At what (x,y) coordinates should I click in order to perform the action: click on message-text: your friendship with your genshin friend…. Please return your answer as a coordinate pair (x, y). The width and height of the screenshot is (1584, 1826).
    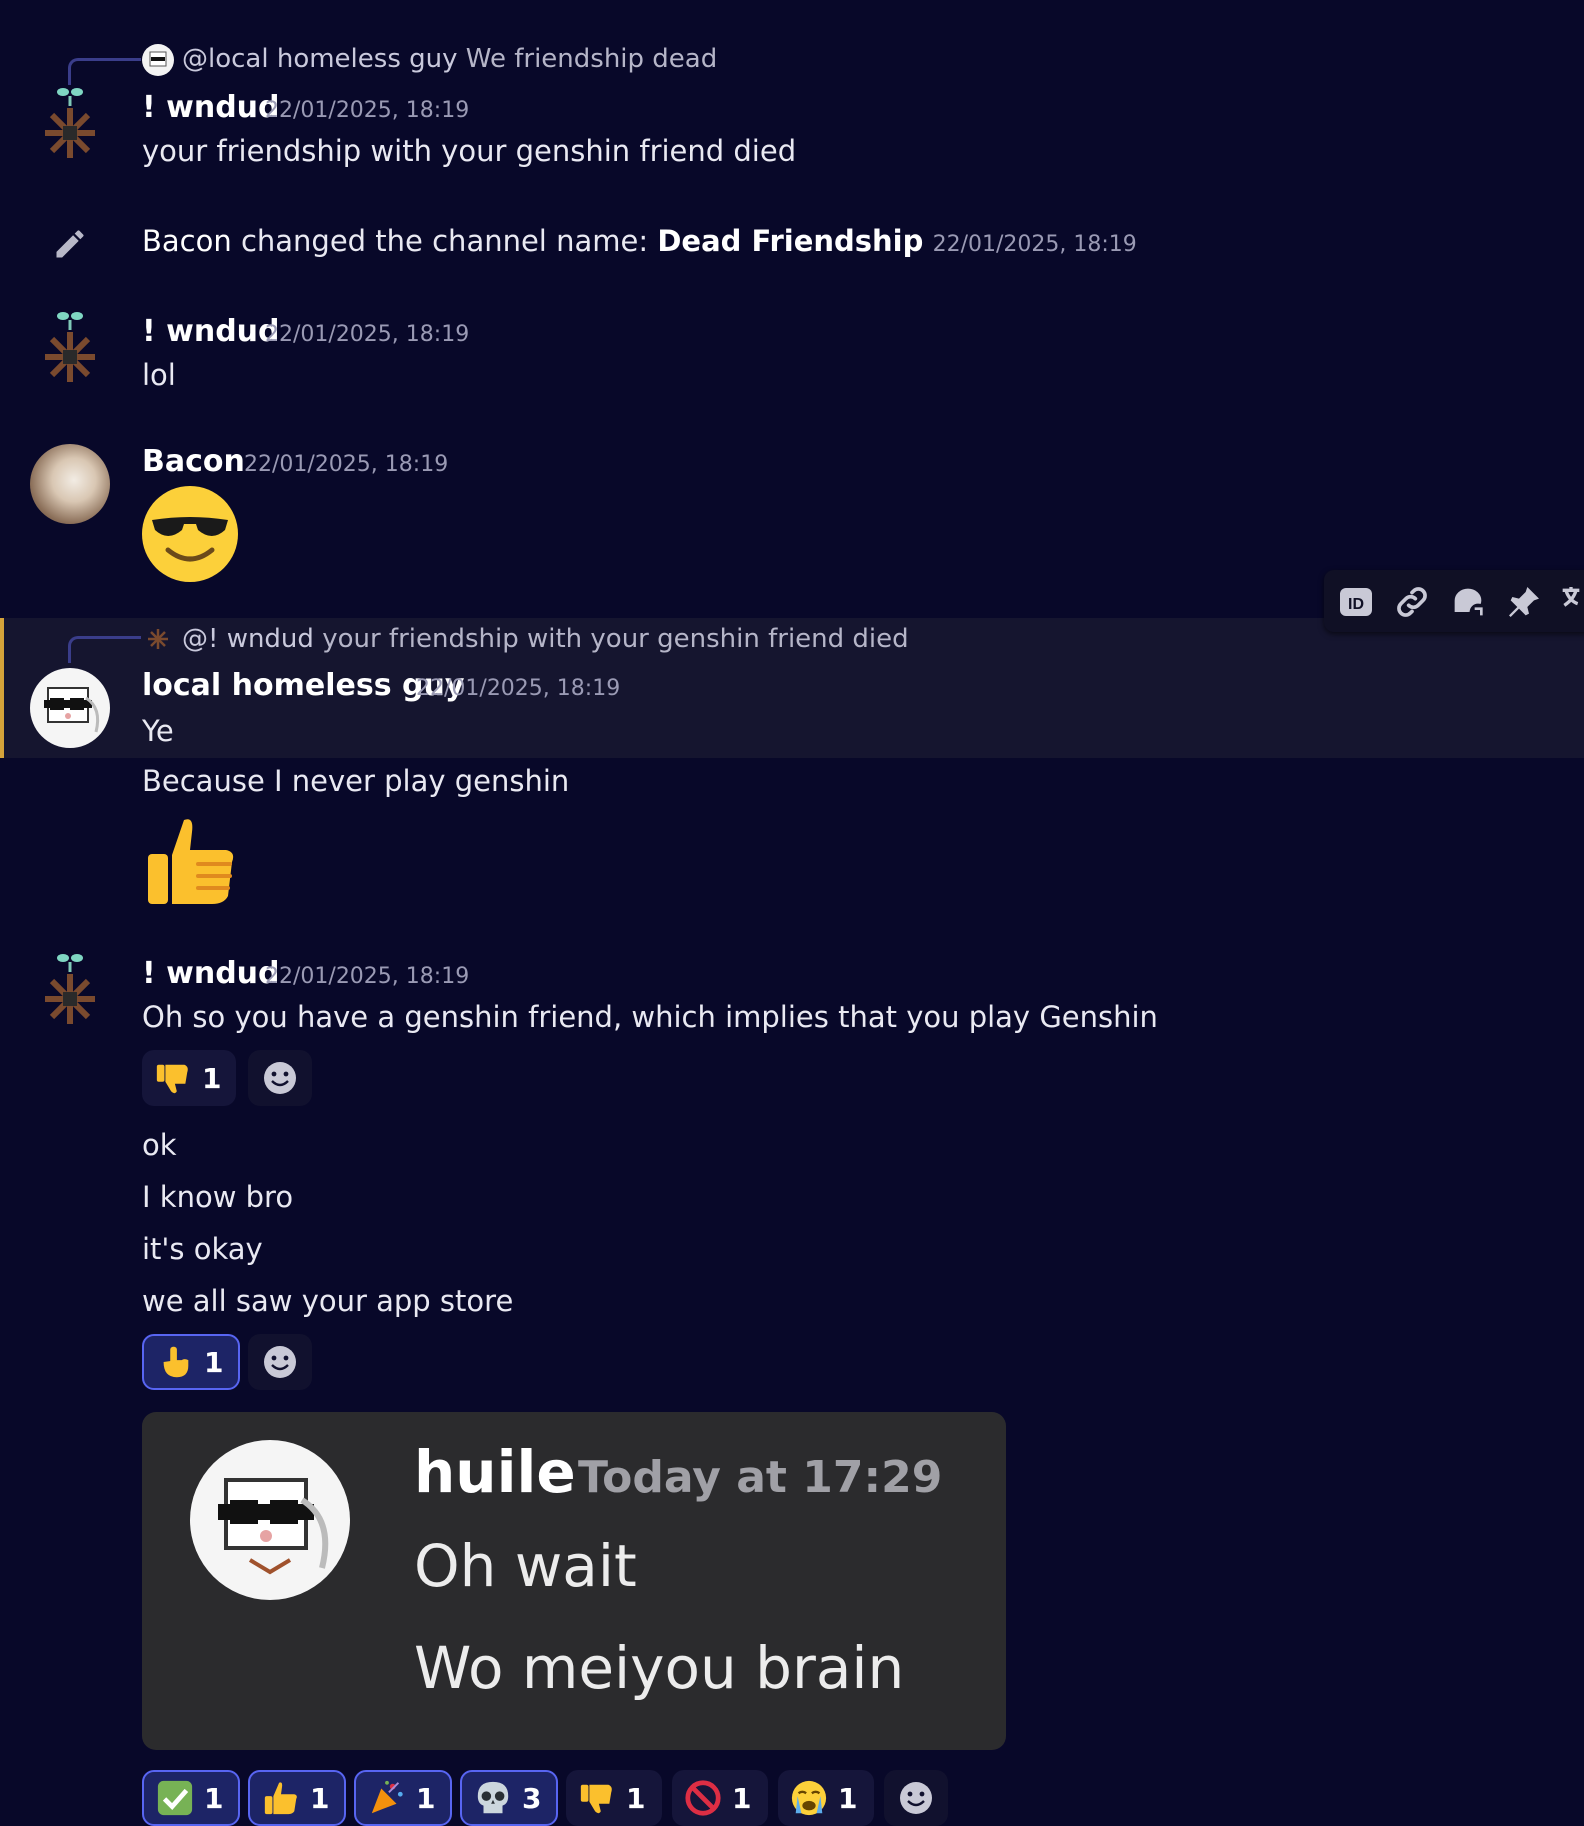
    Looking at the image, I should click on (469, 151).